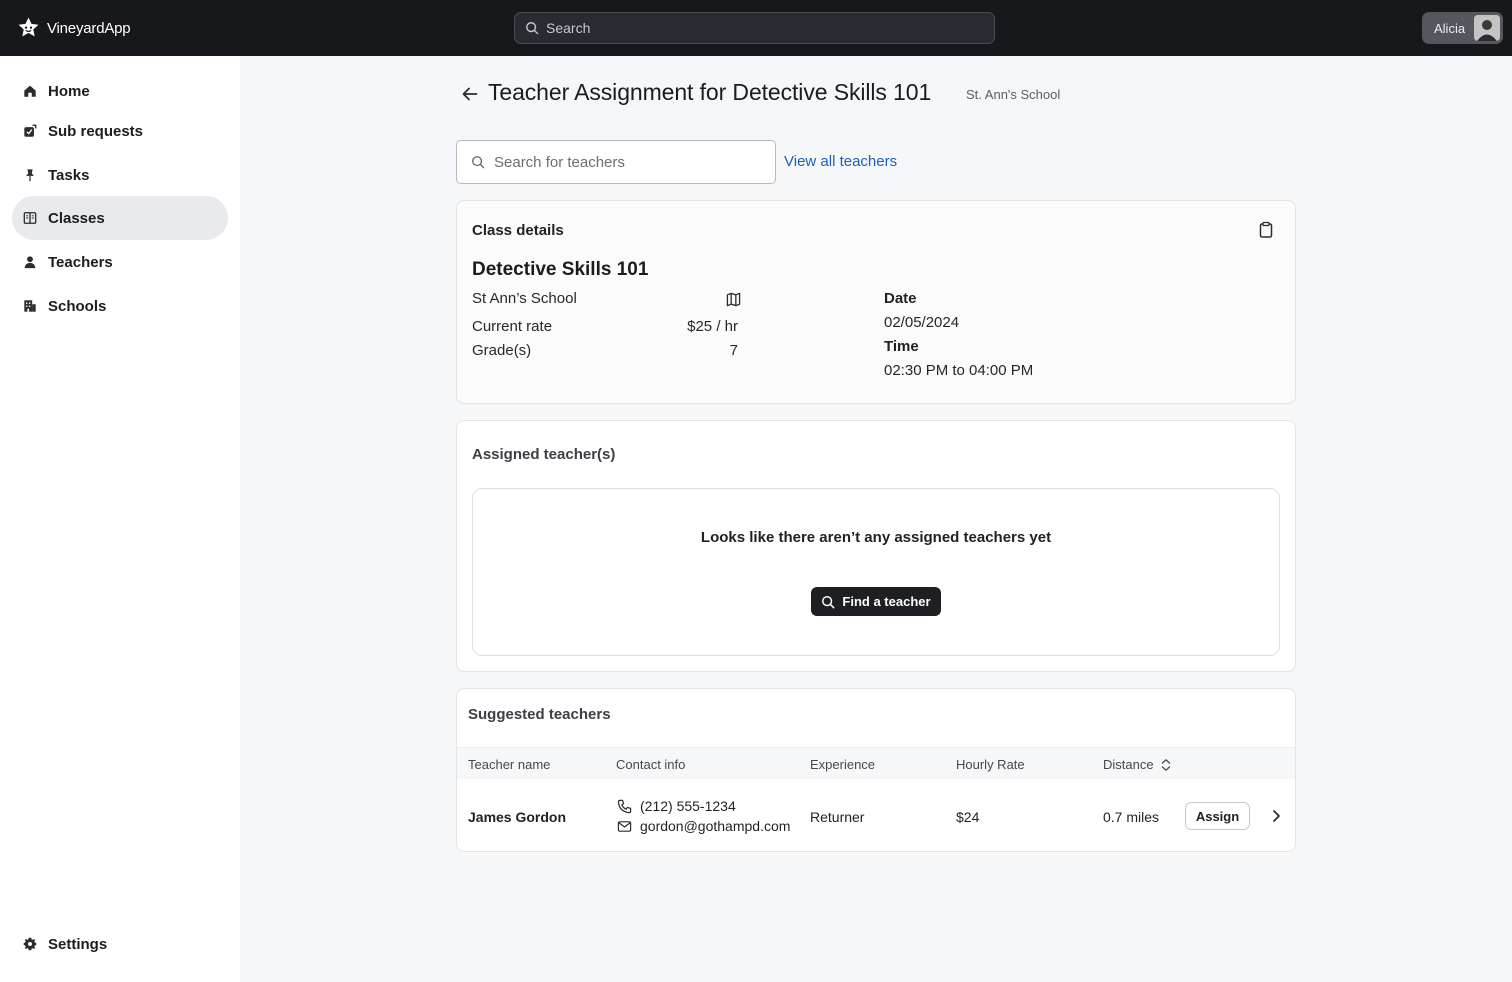 This screenshot has width=1512, height=982. I want to click on global-search-input, so click(756, 28).